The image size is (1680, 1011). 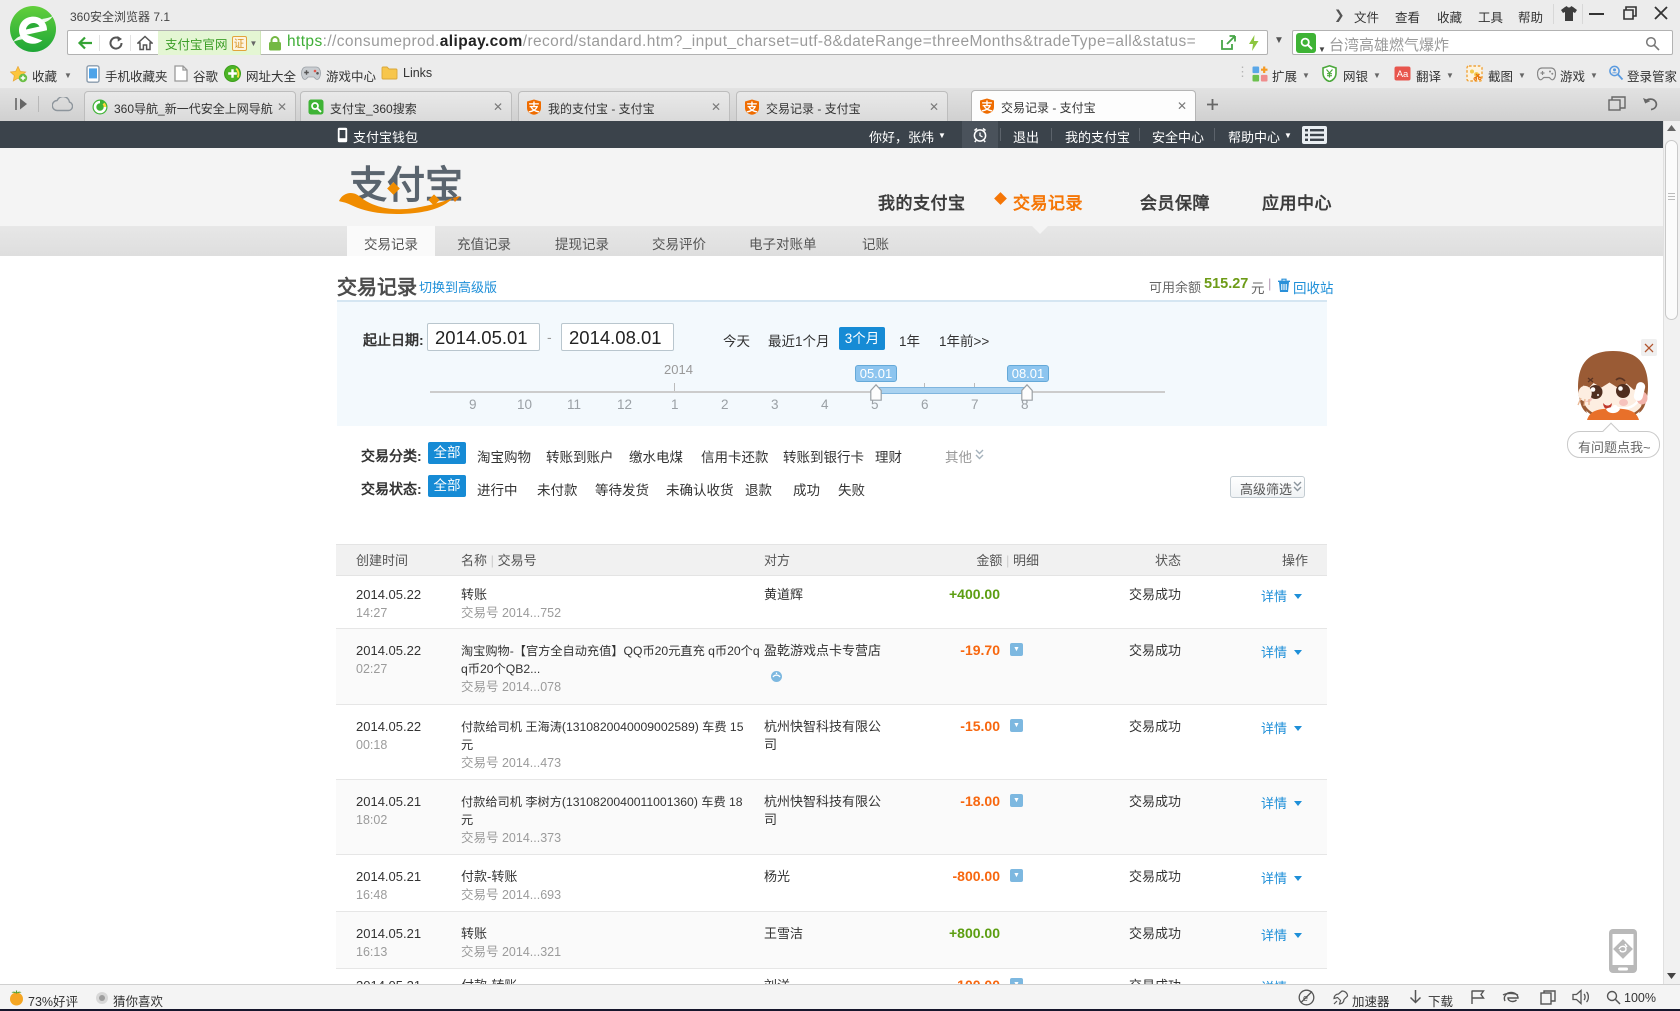 What do you see at coordinates (1403, 74) in the screenshot?
I see `svg-text: Aa` at bounding box center [1403, 74].